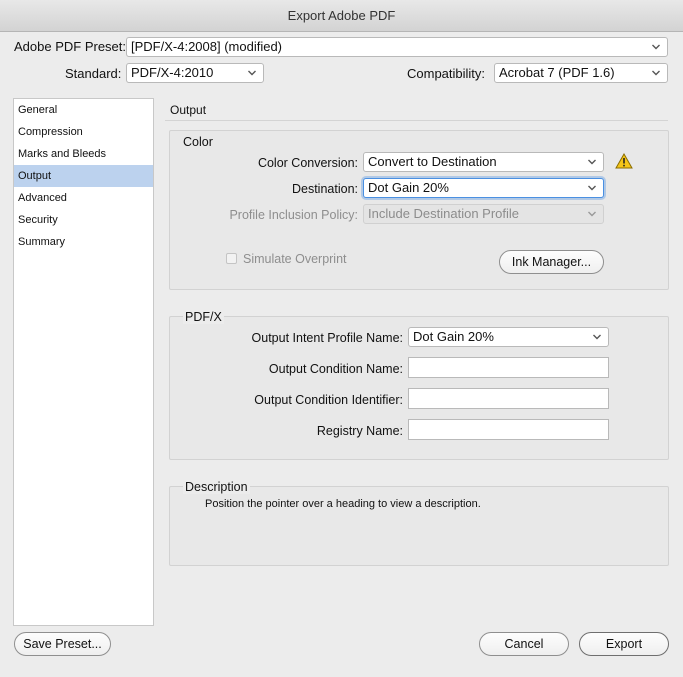  I want to click on preset-select: [PDF/X-4:2008] (modified), so click(397, 47).